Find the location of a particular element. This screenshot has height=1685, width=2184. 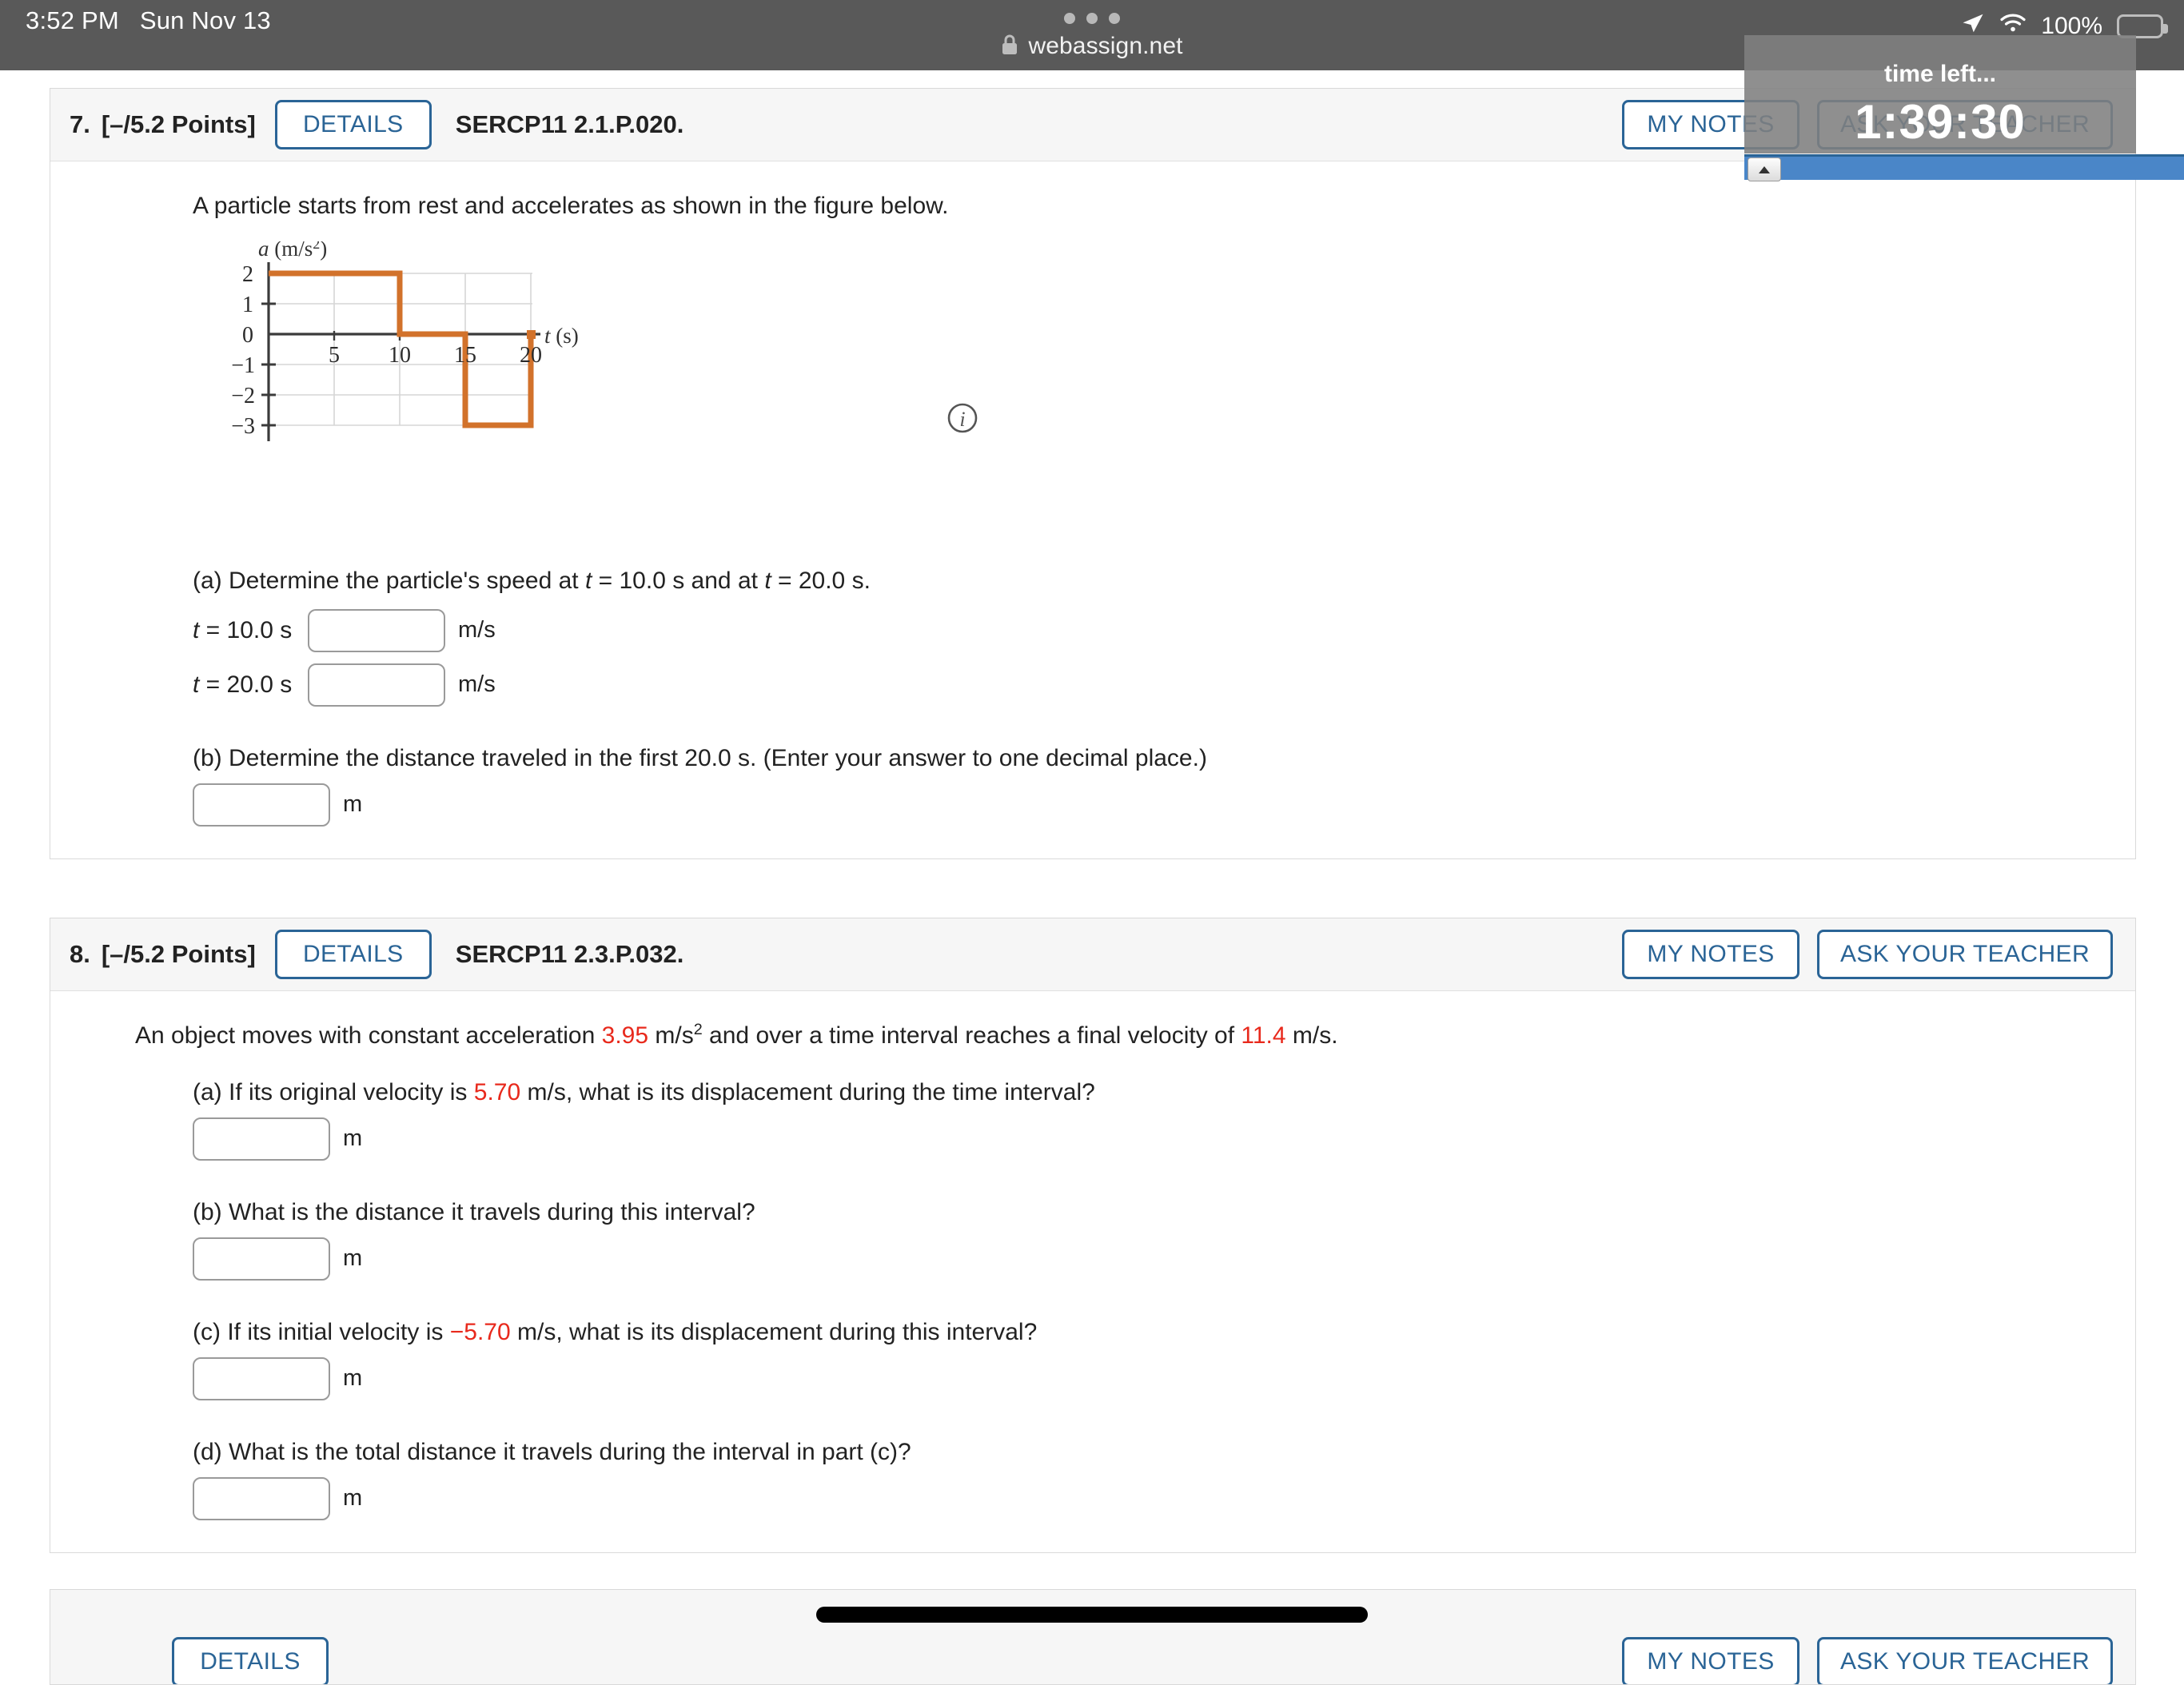

q8-unit-exponent: 2 is located at coordinates (698, 1029).